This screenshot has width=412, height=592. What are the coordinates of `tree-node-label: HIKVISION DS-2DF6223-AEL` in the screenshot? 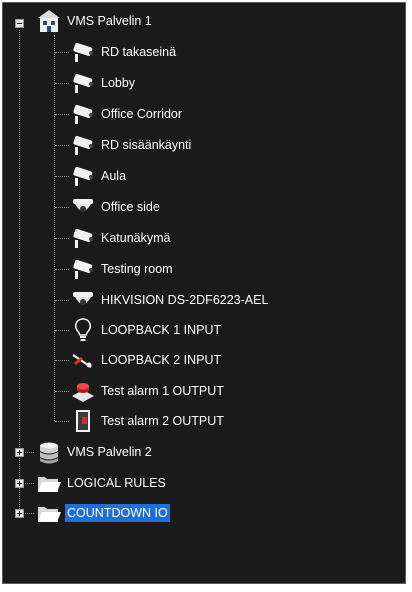 It's located at (185, 300).